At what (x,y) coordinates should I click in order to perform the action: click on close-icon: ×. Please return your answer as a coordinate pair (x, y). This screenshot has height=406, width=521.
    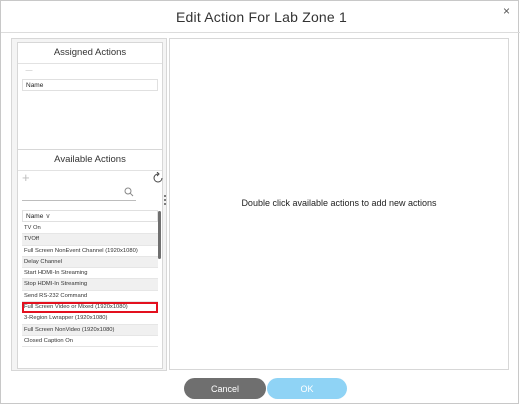
    Looking at the image, I should click on (506, 11).